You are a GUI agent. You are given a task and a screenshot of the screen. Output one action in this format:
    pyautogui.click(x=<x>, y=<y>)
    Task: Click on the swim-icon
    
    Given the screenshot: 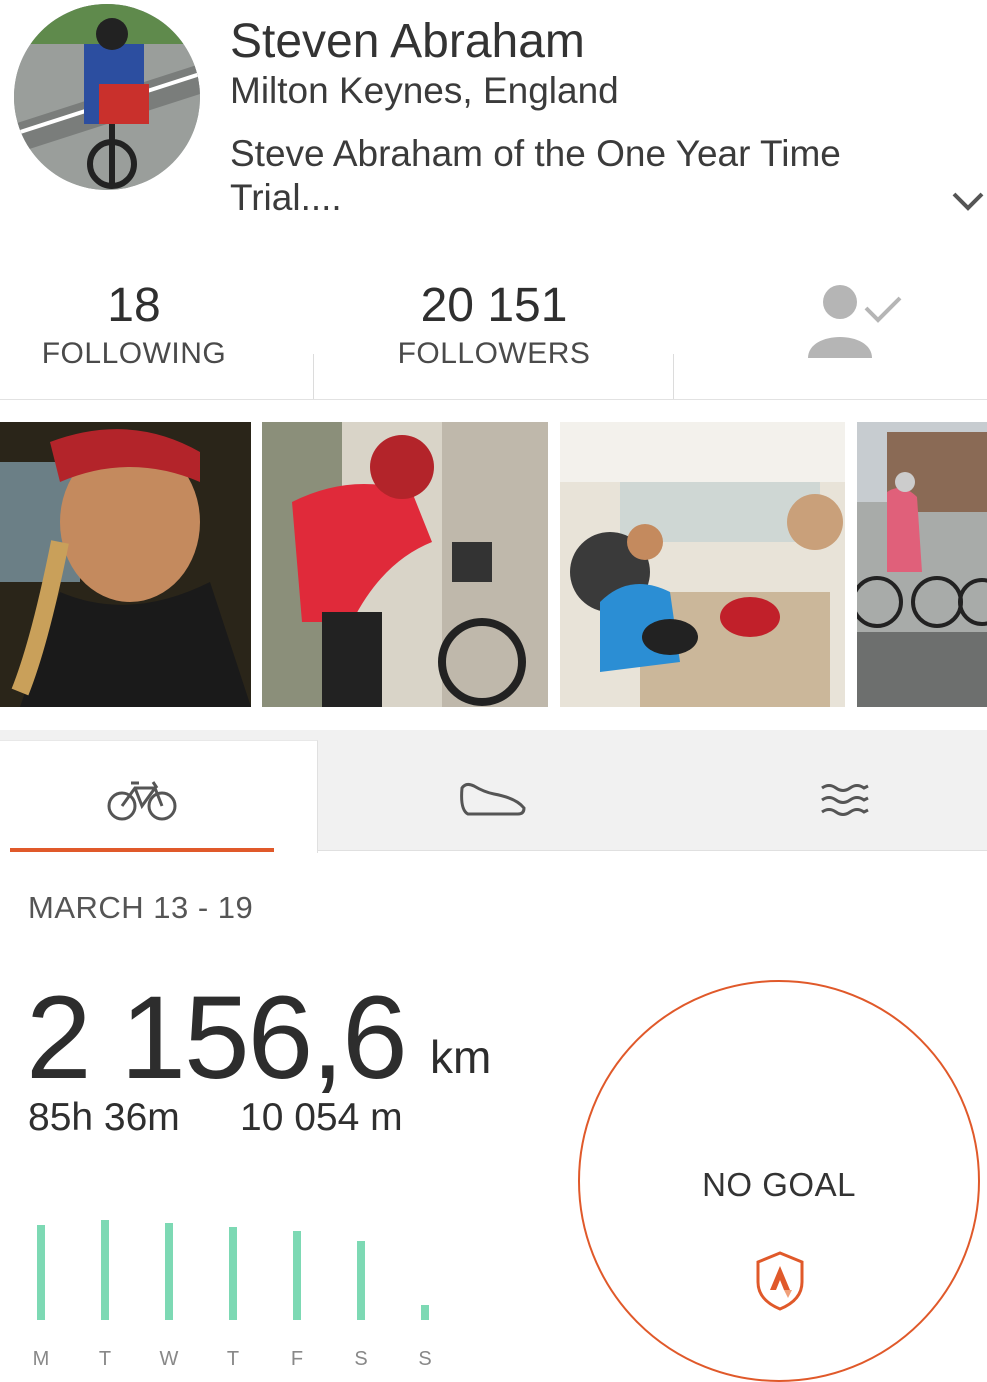 What is the action you would take?
    pyautogui.click(x=845, y=800)
    